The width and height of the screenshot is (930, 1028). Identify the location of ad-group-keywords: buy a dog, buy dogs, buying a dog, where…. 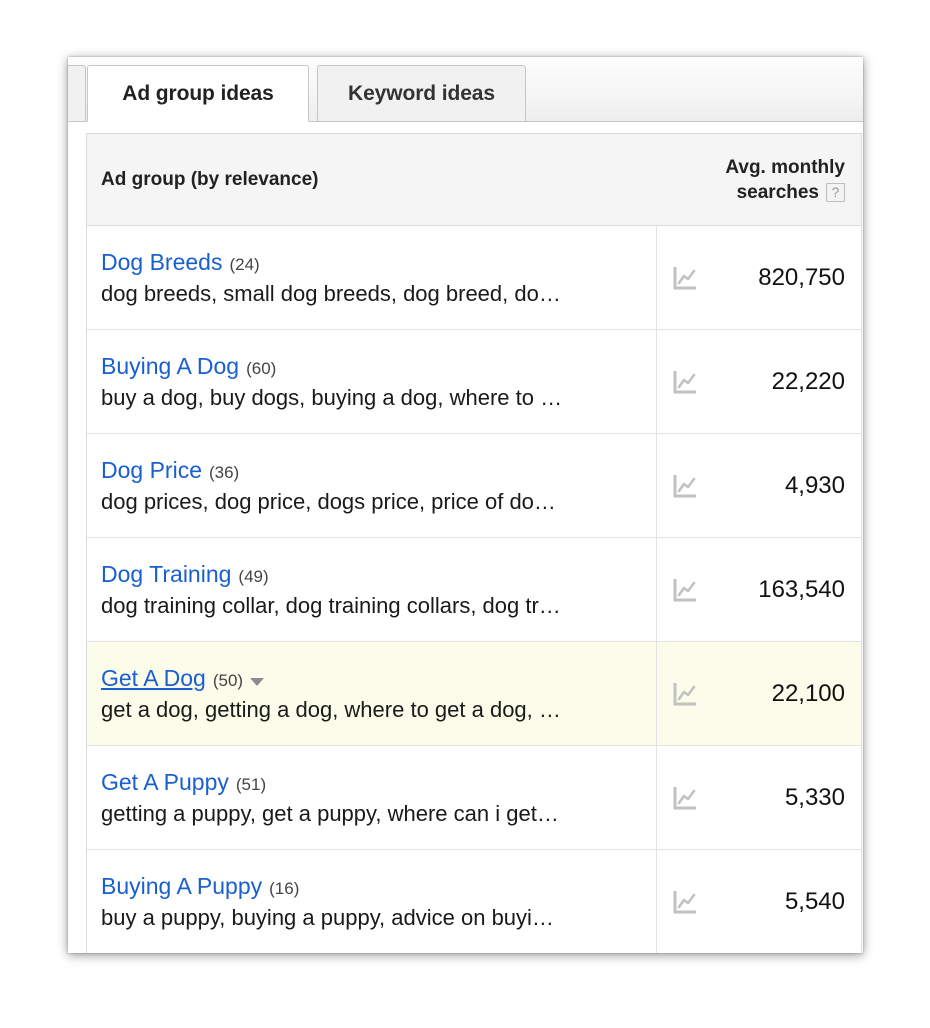
(332, 397).